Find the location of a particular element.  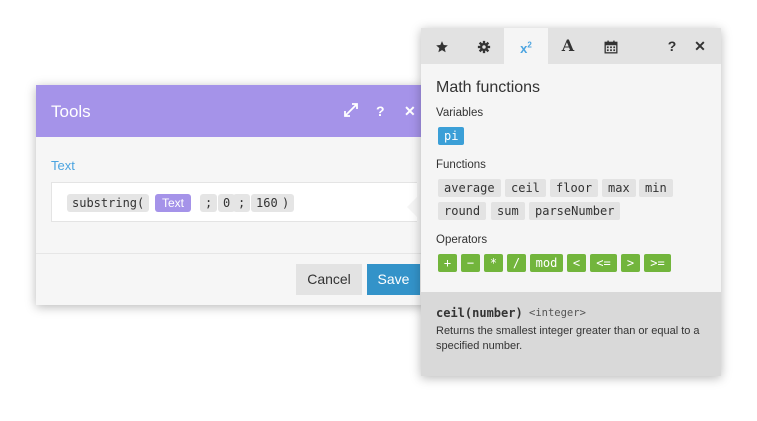

star-icon is located at coordinates (442, 46).